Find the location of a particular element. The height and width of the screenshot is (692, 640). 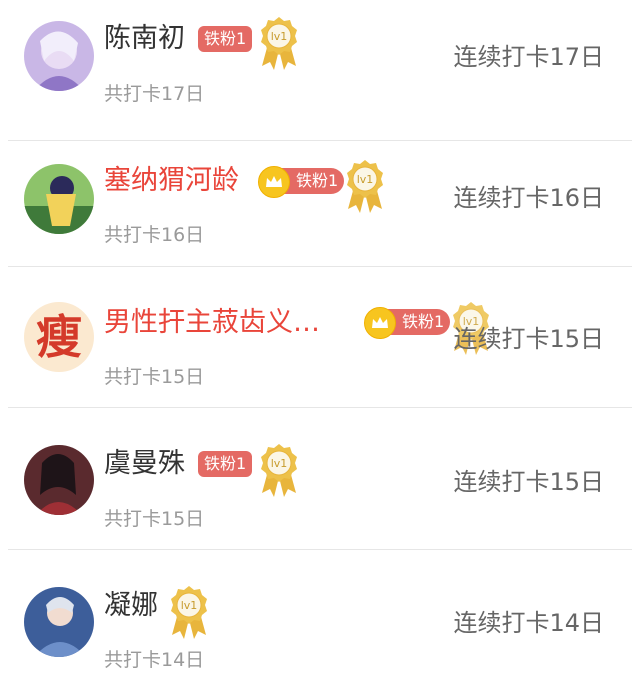

avatar: 瘦 is located at coordinates (59, 337).